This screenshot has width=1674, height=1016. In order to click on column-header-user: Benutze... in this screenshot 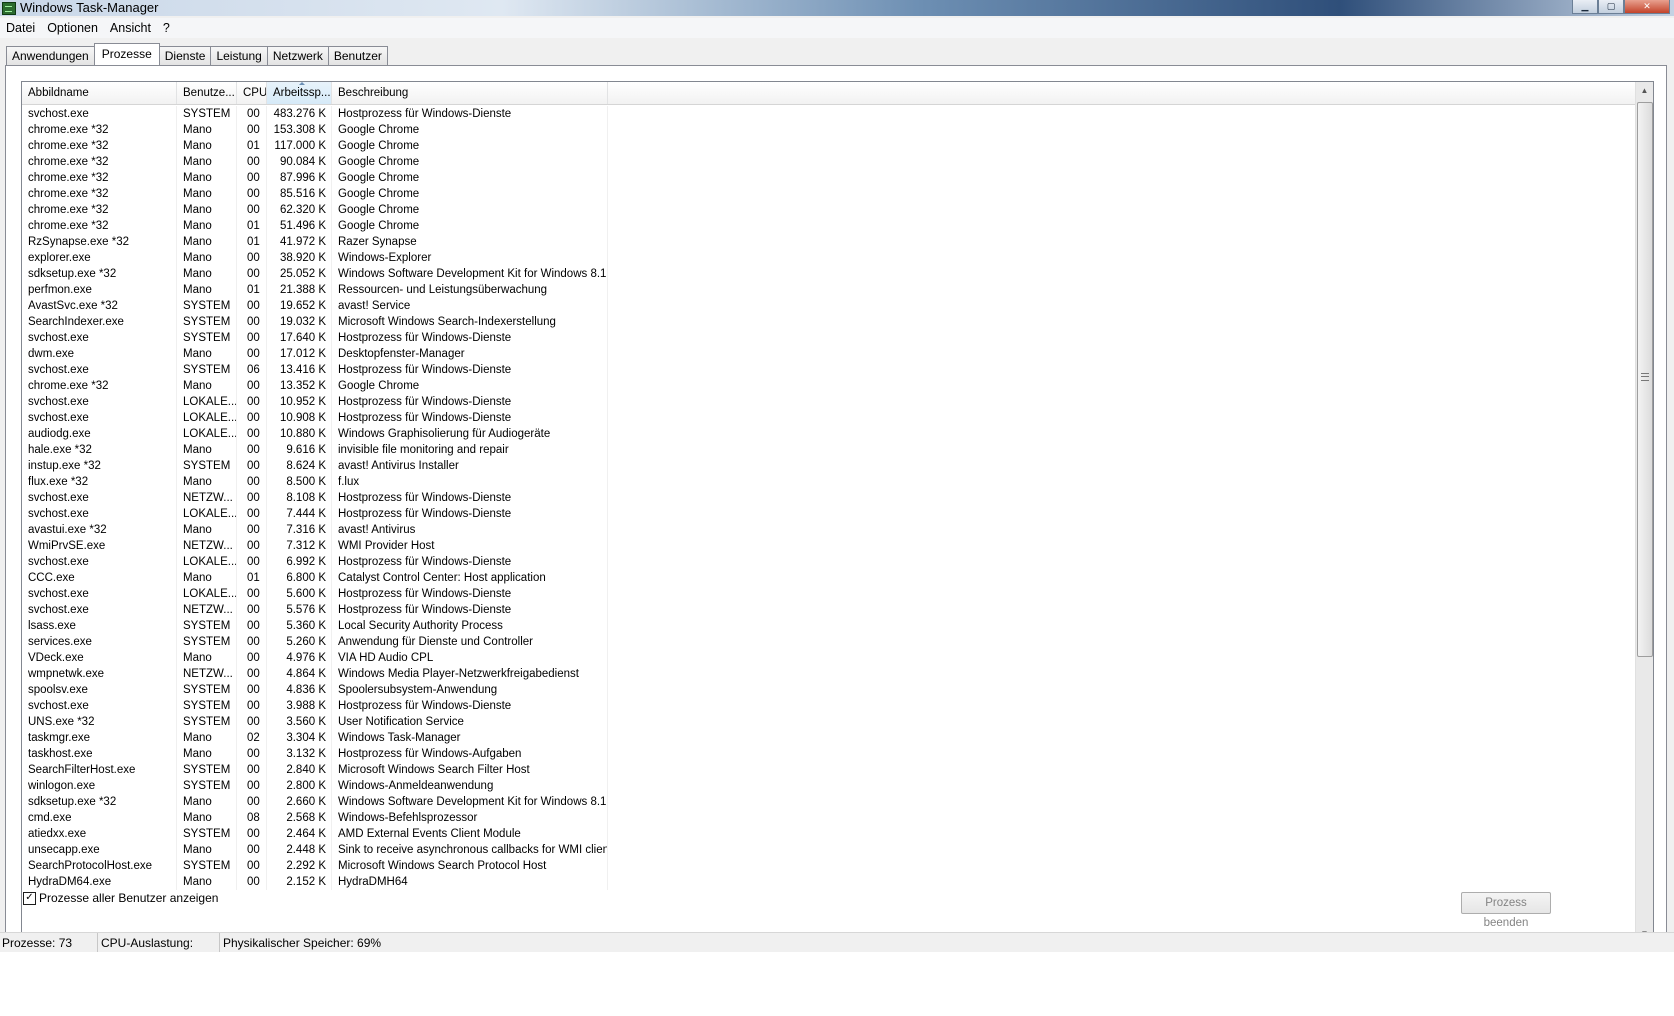, I will do `click(207, 93)`.